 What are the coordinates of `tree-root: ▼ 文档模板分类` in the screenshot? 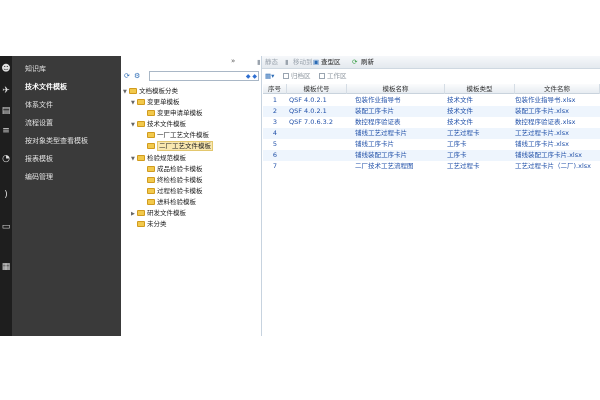 It's located at (150, 91).